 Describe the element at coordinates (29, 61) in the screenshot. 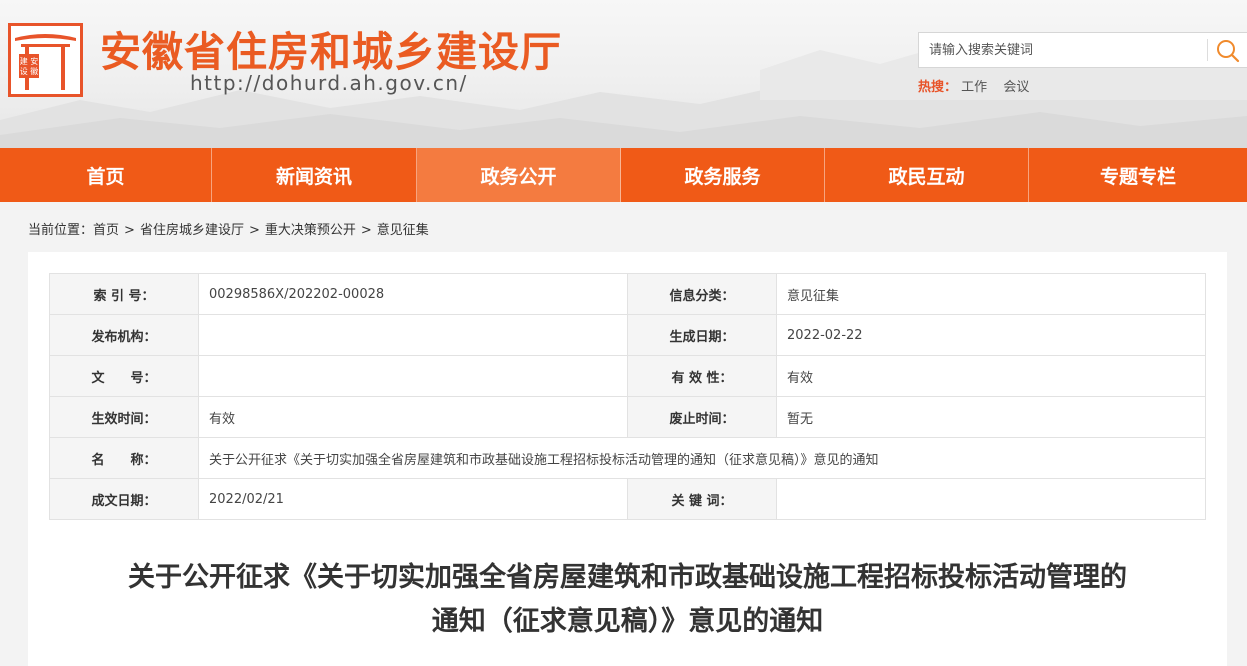

I see `svg-text: 建 安` at that location.